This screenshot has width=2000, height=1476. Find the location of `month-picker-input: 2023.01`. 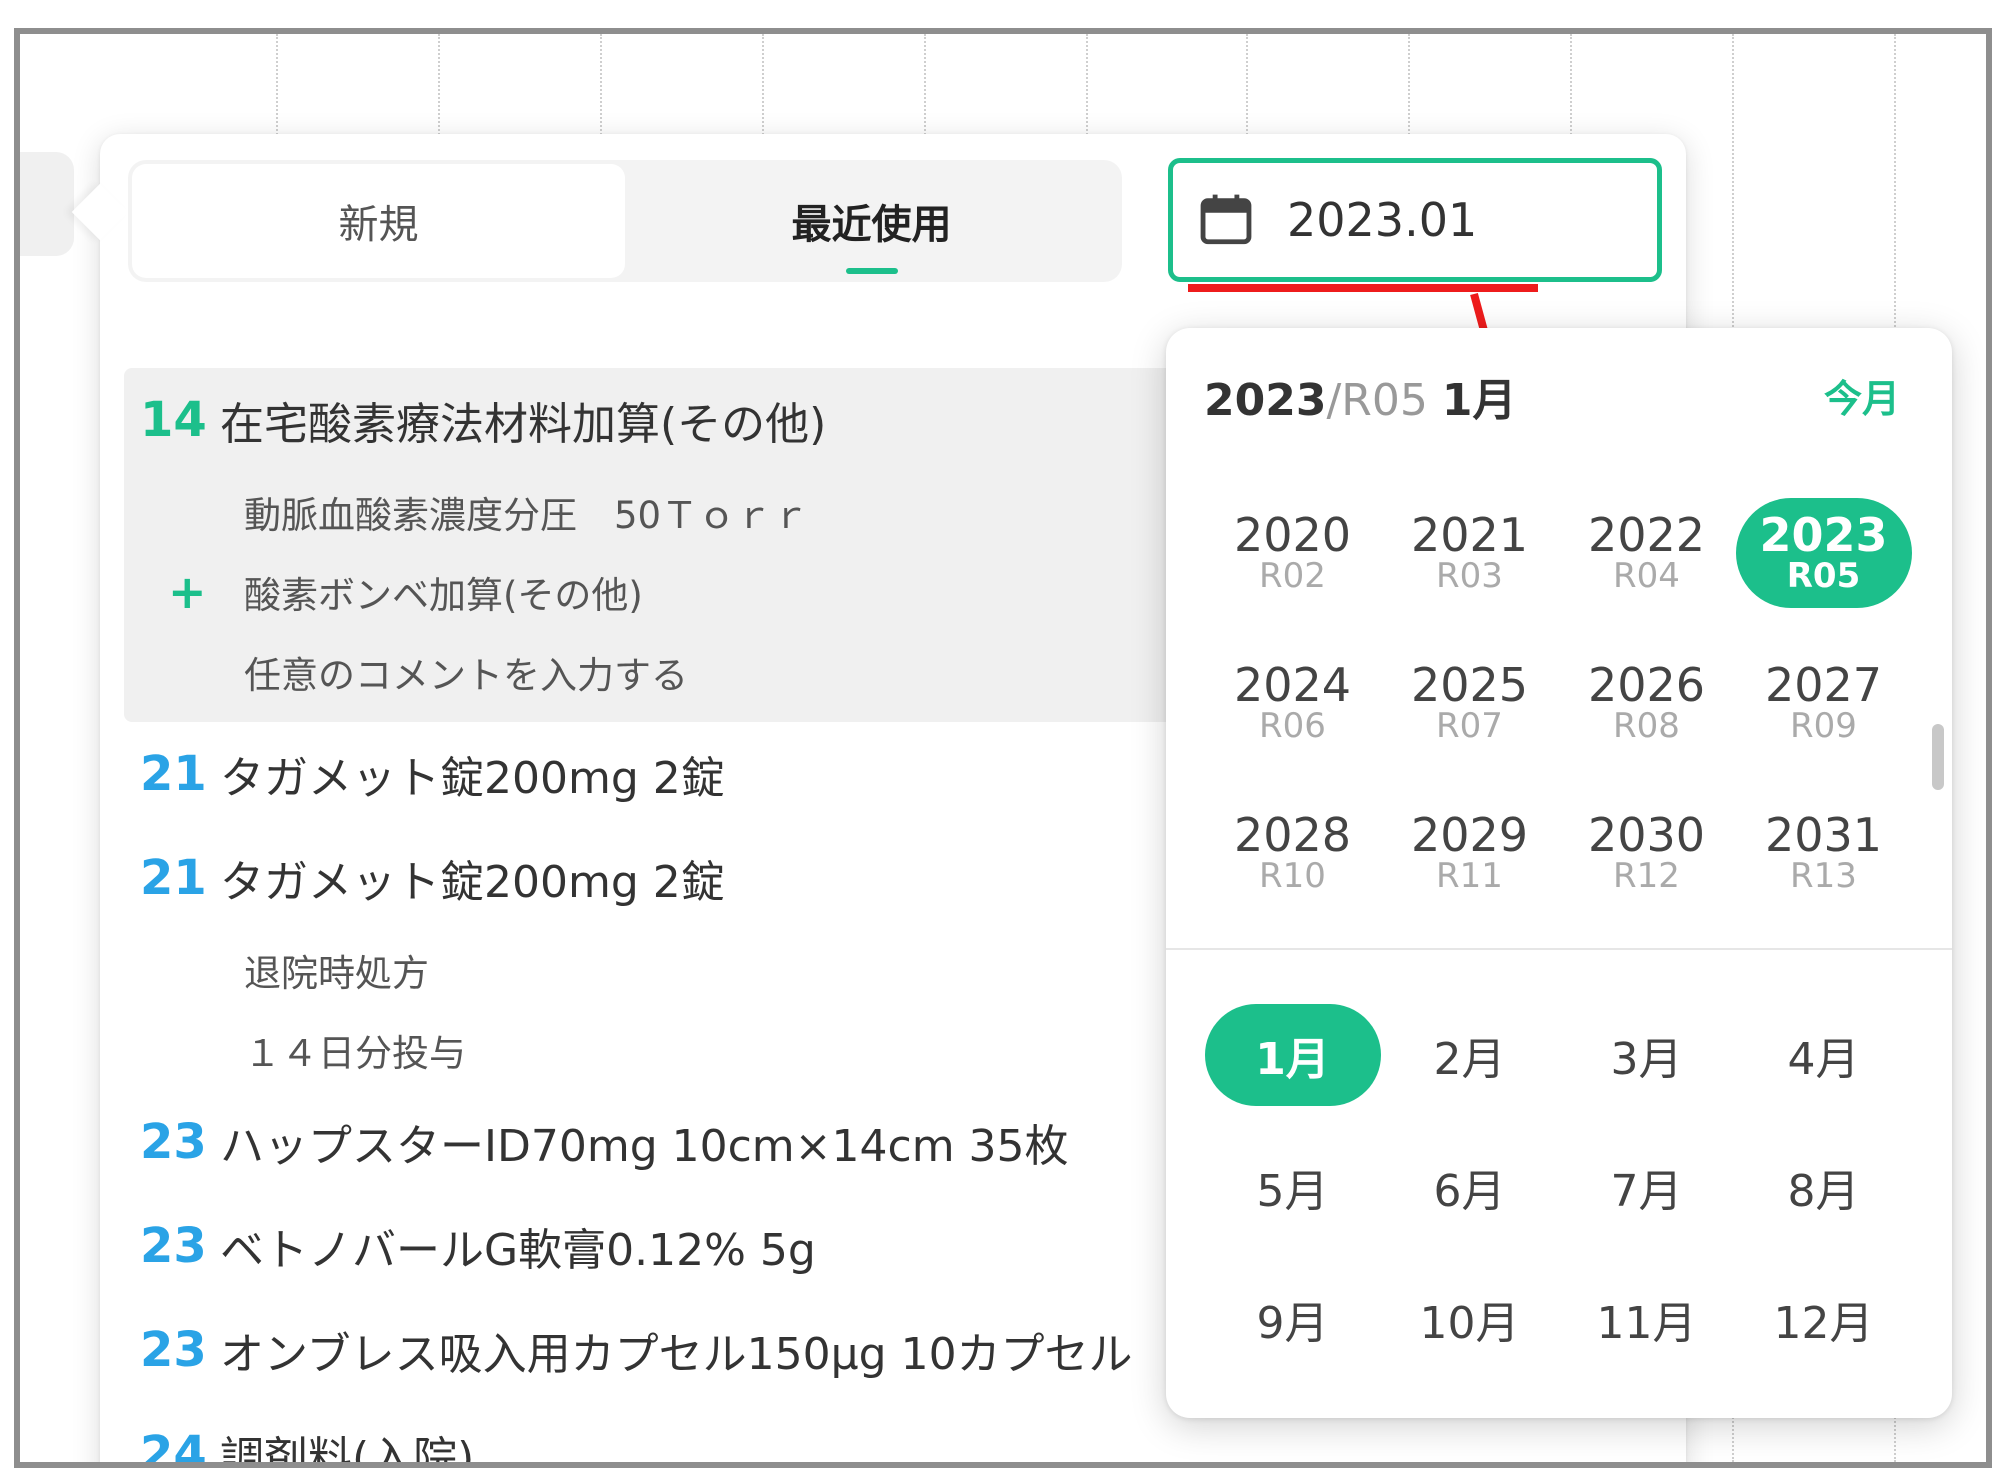

month-picker-input: 2023.01 is located at coordinates (1415, 220).